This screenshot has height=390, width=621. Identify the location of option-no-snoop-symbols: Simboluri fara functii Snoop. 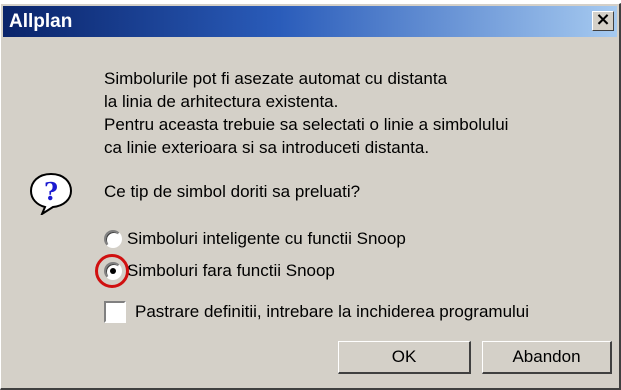
(219, 271).